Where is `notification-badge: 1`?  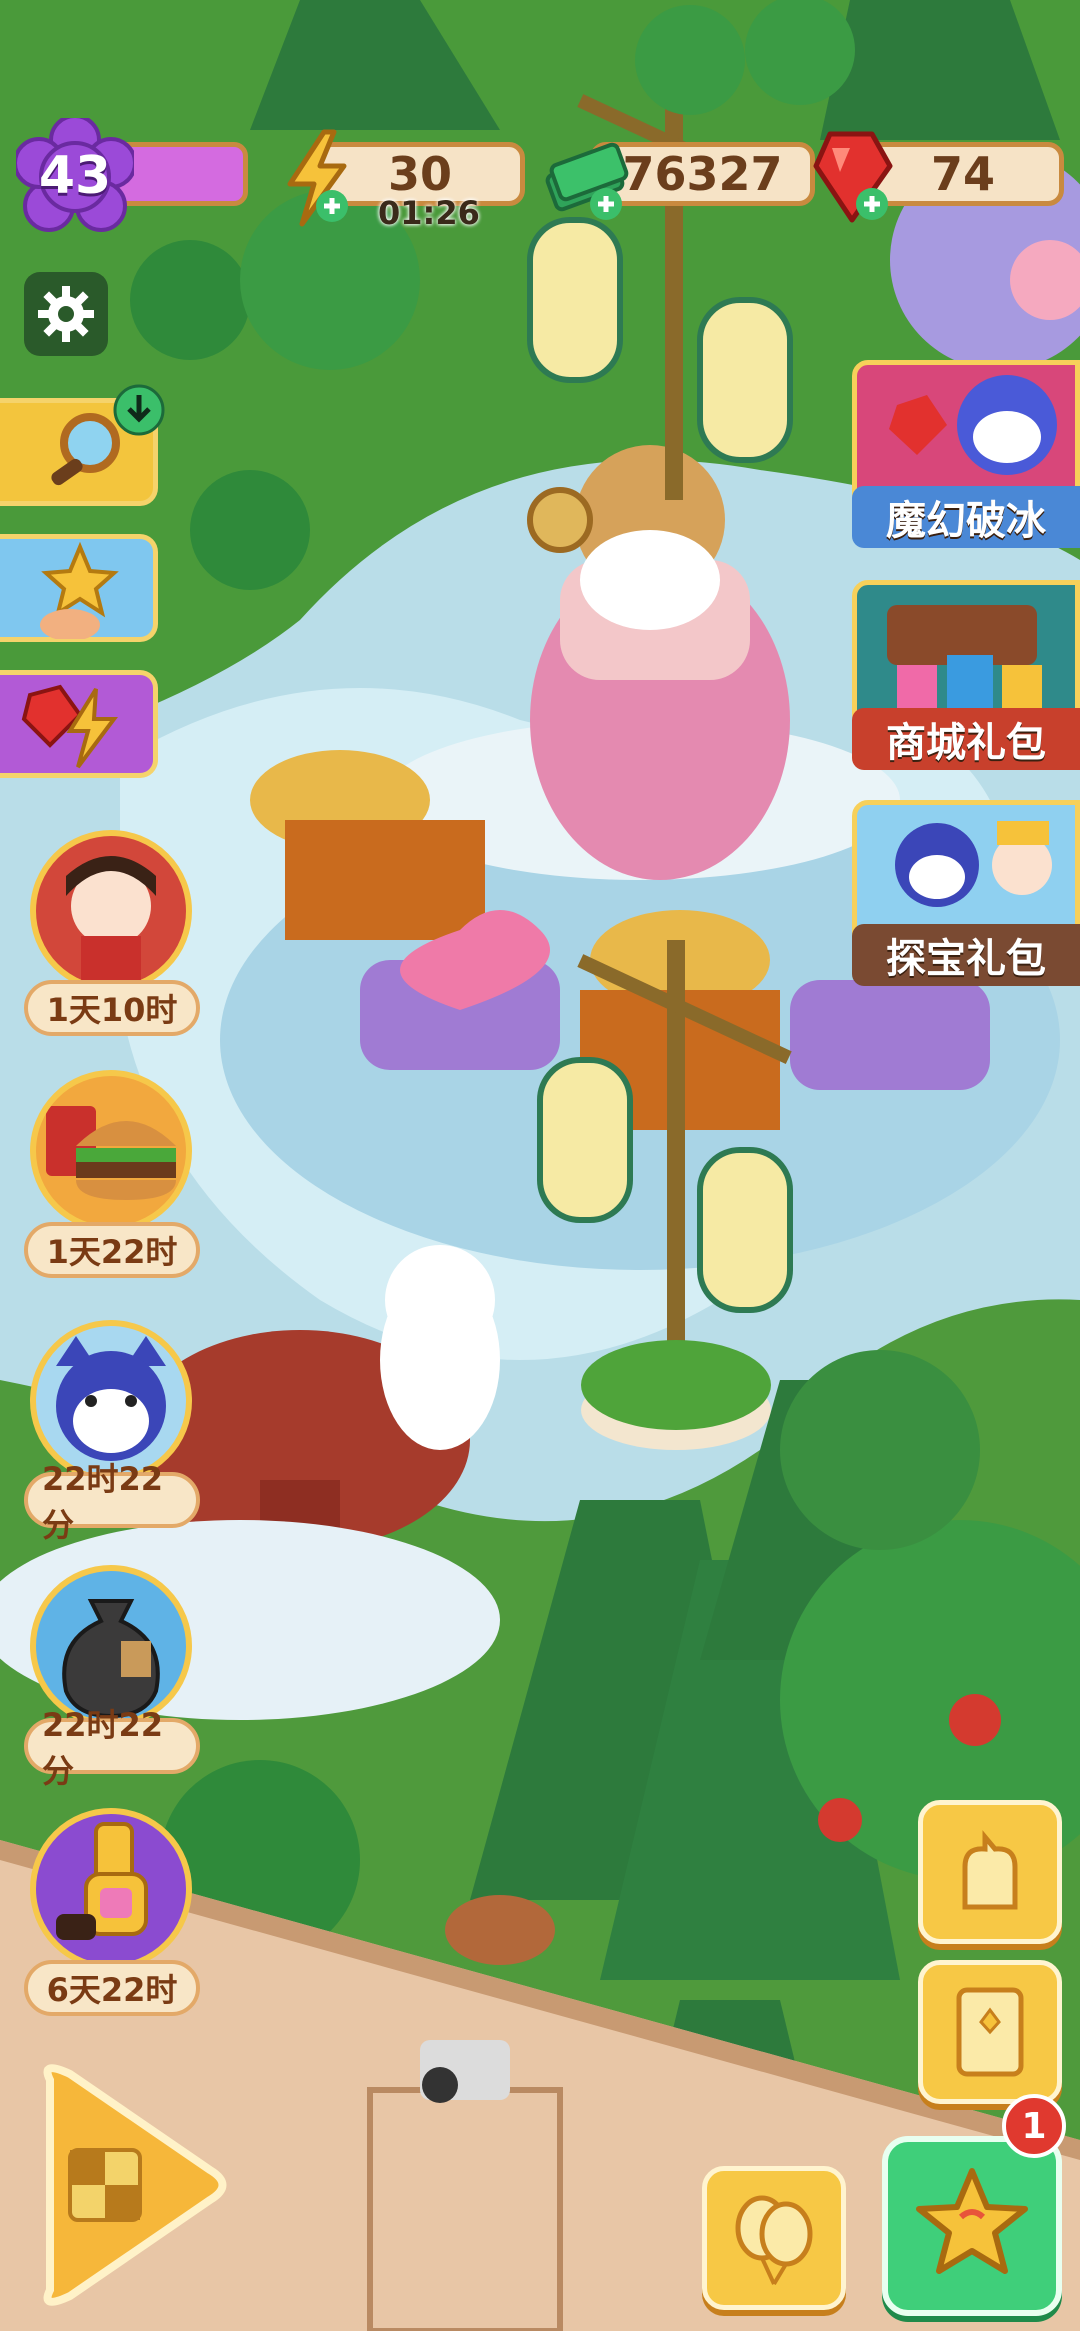 notification-badge: 1 is located at coordinates (1034, 2126).